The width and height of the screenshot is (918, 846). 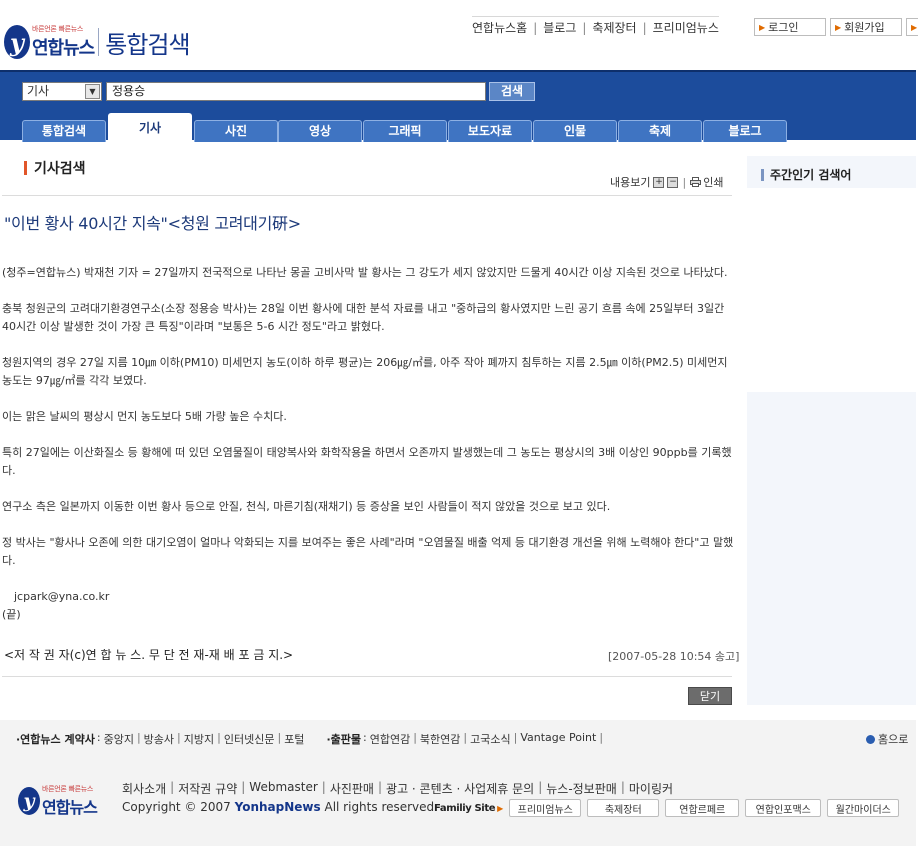 I want to click on tab-blog: 블로그, so click(x=745, y=131).